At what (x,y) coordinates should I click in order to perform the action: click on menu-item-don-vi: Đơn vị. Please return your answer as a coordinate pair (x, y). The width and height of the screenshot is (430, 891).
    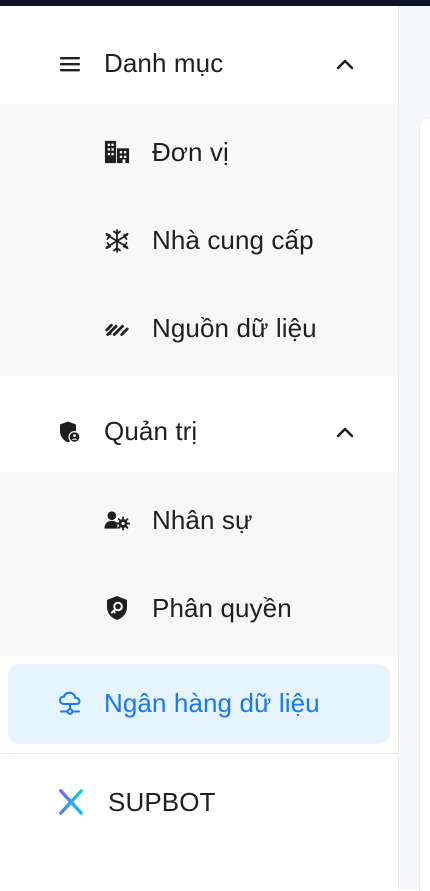
    Looking at the image, I should click on (199, 152).